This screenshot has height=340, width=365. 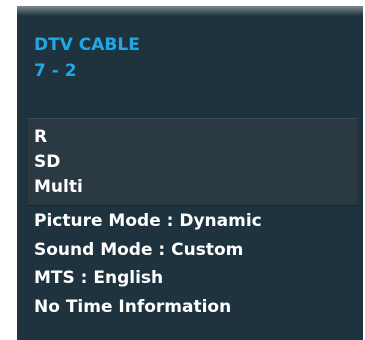 I want to click on signal-info-list: R SD Multi, so click(x=58, y=162).